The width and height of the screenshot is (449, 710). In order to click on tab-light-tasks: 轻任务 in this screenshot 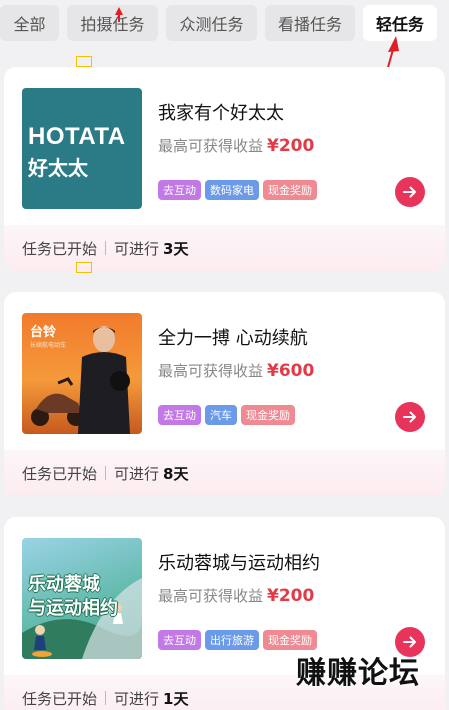, I will do `click(400, 23)`.